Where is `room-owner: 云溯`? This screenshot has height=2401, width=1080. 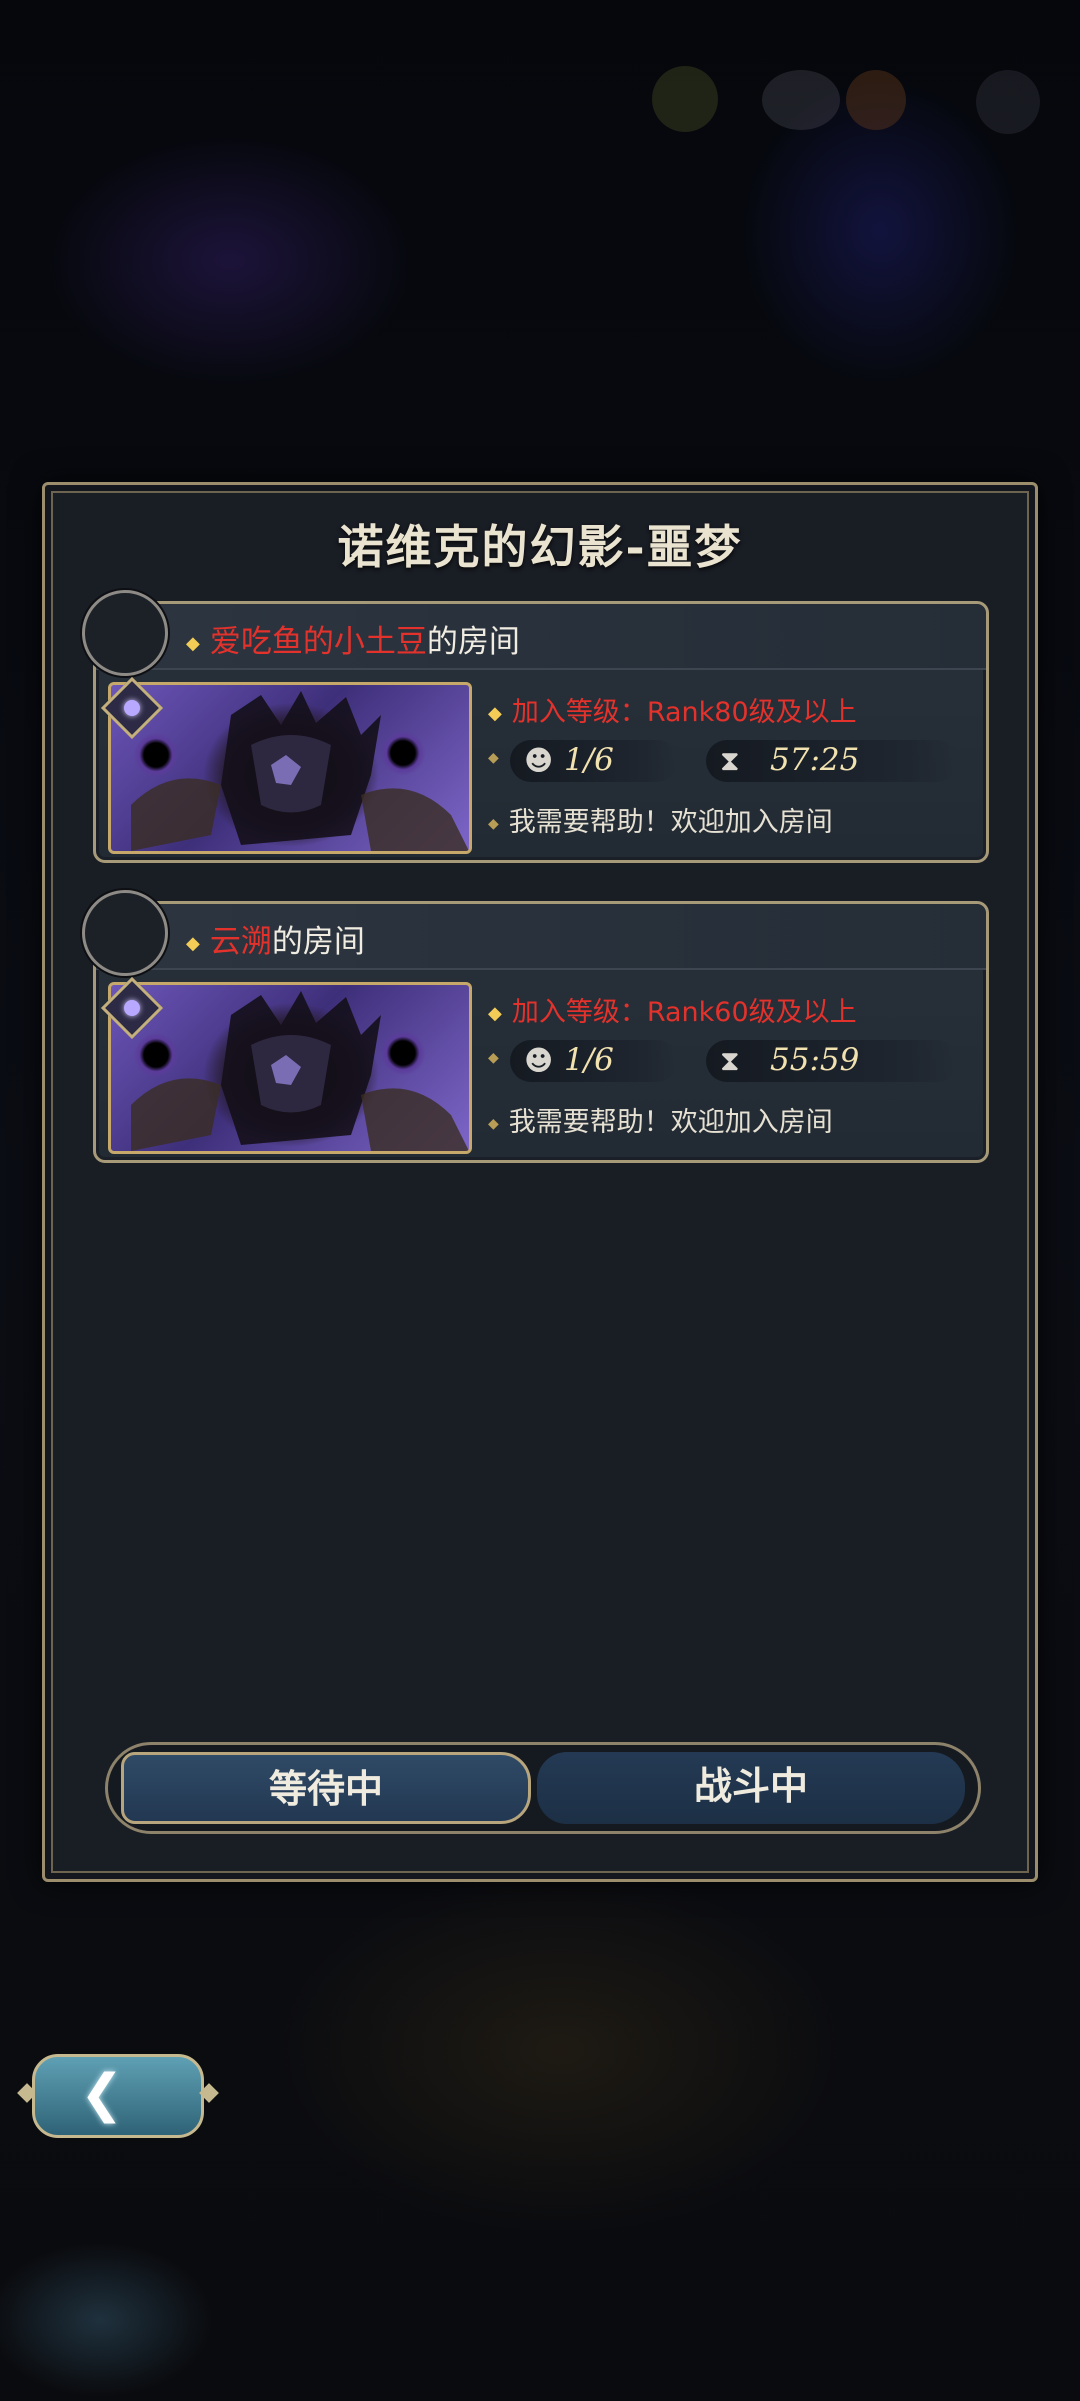
room-owner: 云溯 is located at coordinates (240, 942).